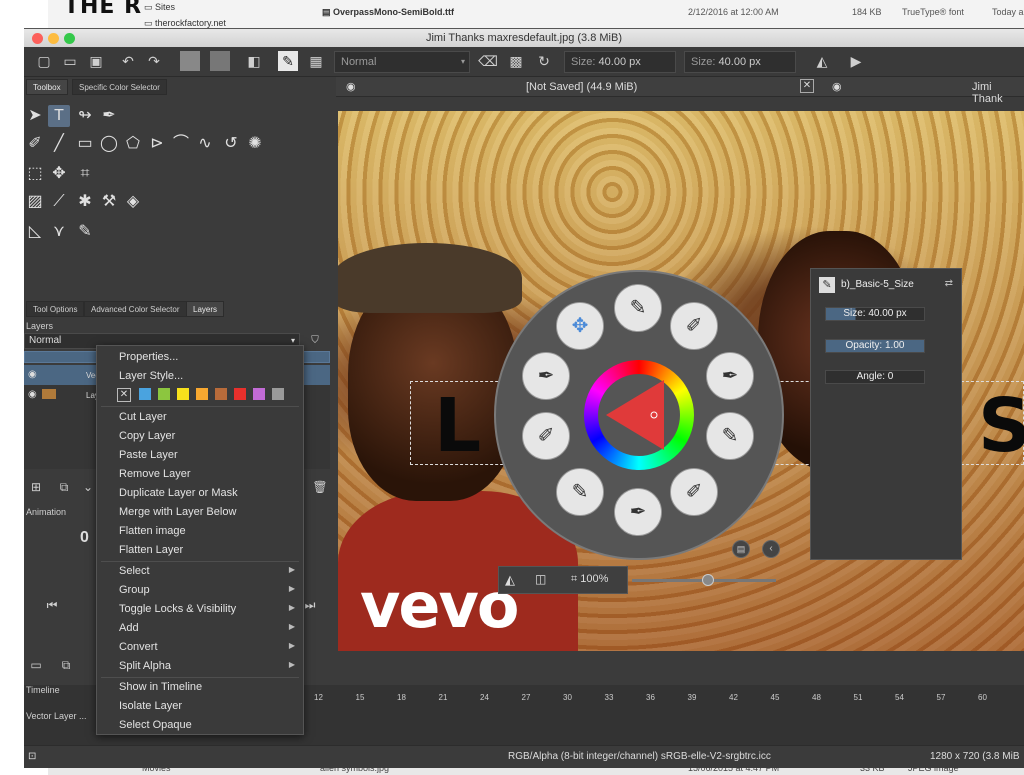  What do you see at coordinates (694, 492) in the screenshot?
I see `brush-preset-5: ✐` at bounding box center [694, 492].